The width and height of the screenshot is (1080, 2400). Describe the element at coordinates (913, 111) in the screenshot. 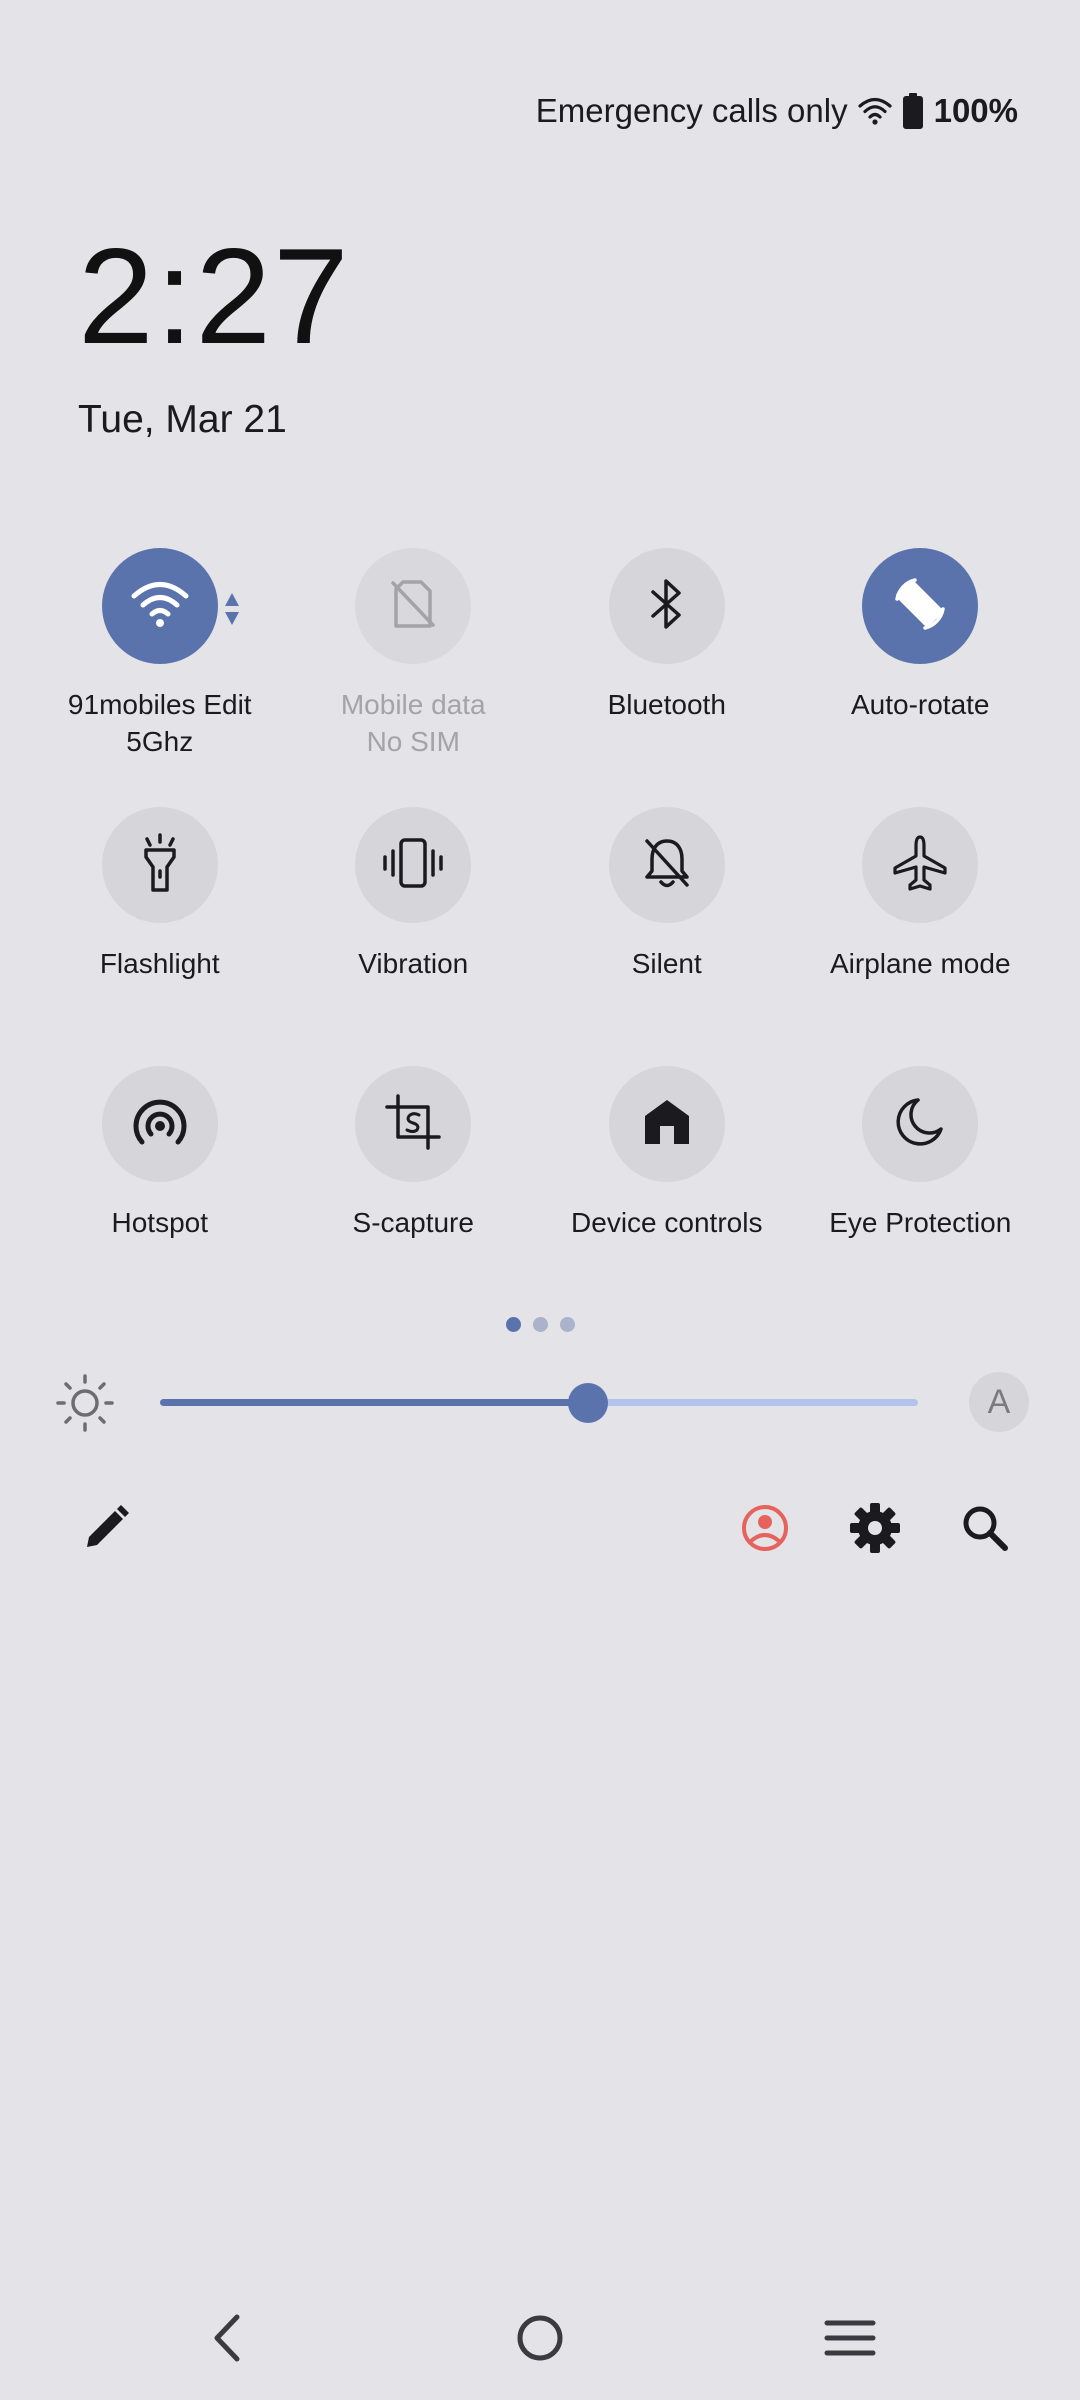

I see `battery-icon` at that location.